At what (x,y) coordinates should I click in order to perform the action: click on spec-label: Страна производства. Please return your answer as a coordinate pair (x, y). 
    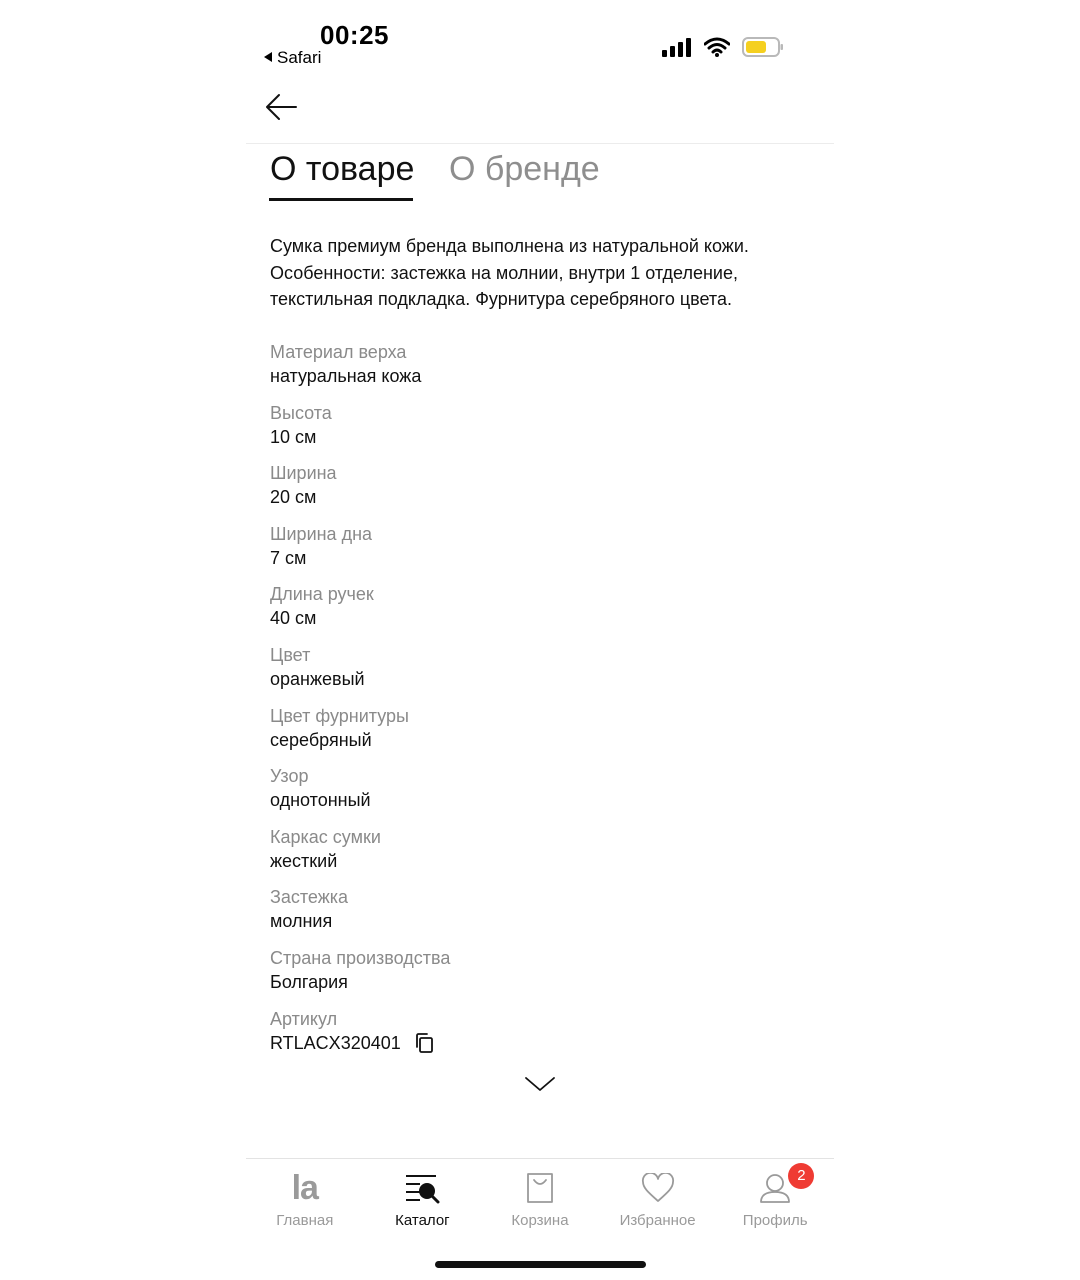
    Looking at the image, I should click on (360, 957).